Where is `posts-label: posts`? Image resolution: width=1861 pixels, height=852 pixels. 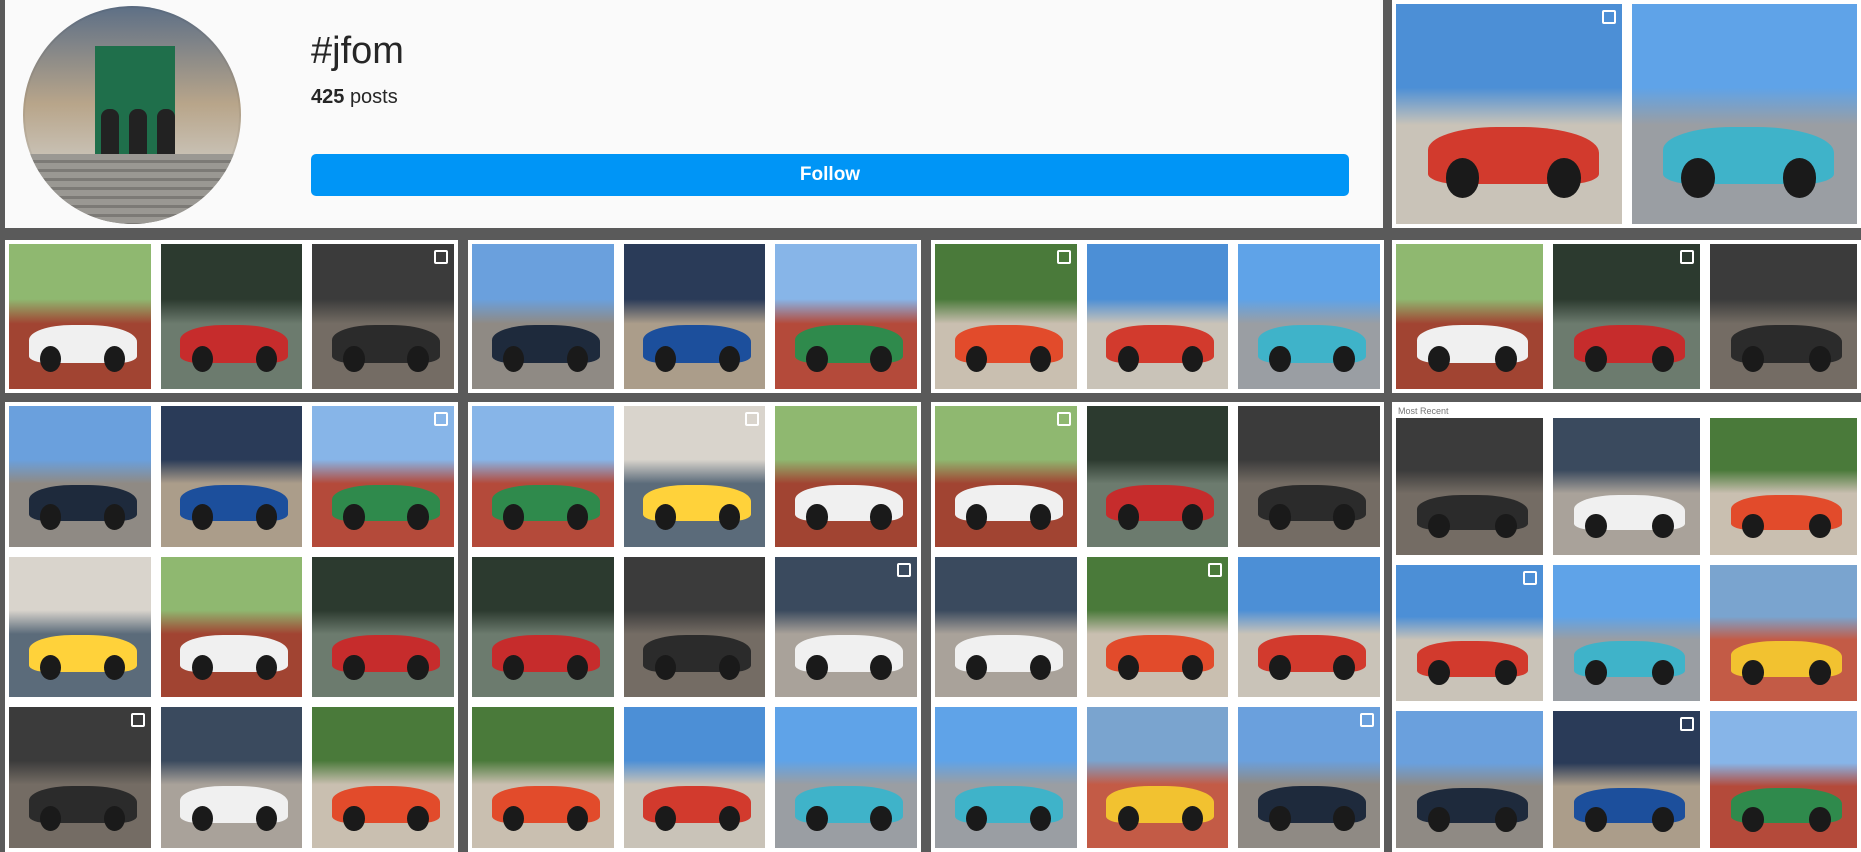
posts-label: posts is located at coordinates (373, 97).